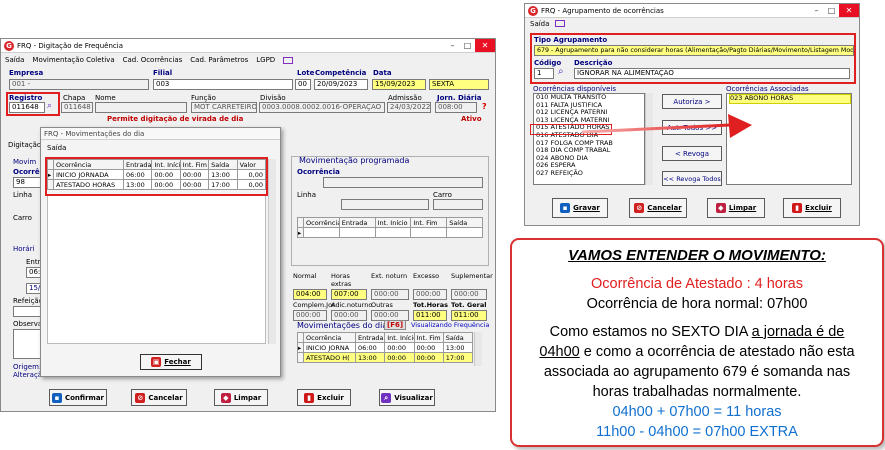 Image resolution: width=885 pixels, height=450 pixels. I want to click on adic-noturno-value: 000:00, so click(349, 315).